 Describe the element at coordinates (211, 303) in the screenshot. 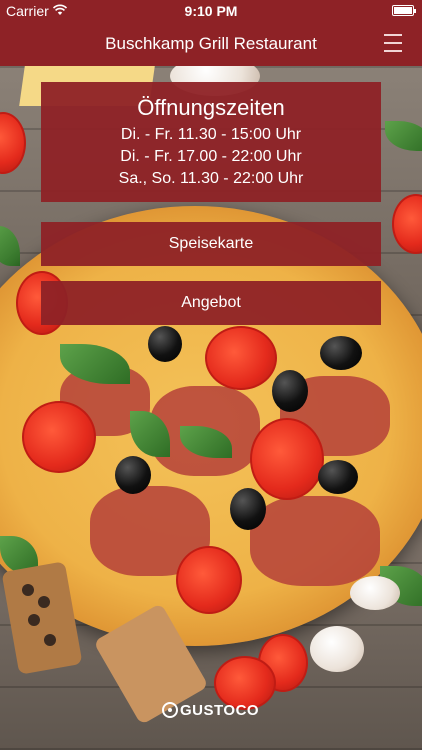

I see `offers-button: Angebot` at that location.